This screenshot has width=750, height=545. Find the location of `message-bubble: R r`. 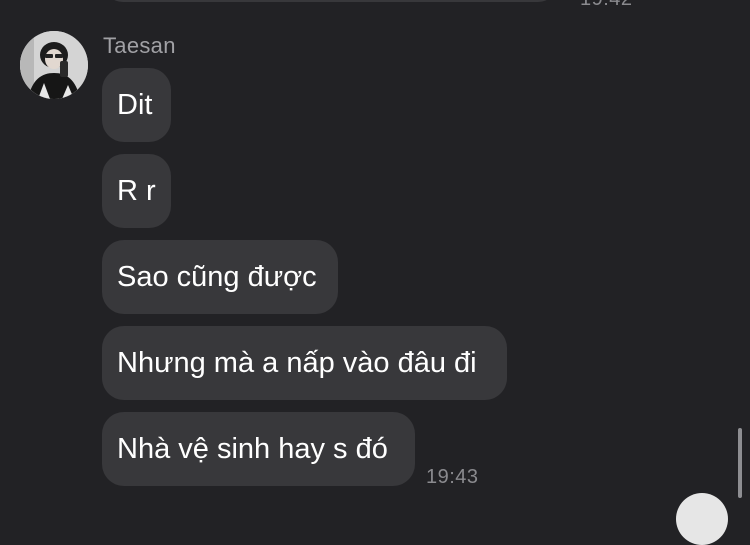

message-bubble: R r is located at coordinates (136, 191).